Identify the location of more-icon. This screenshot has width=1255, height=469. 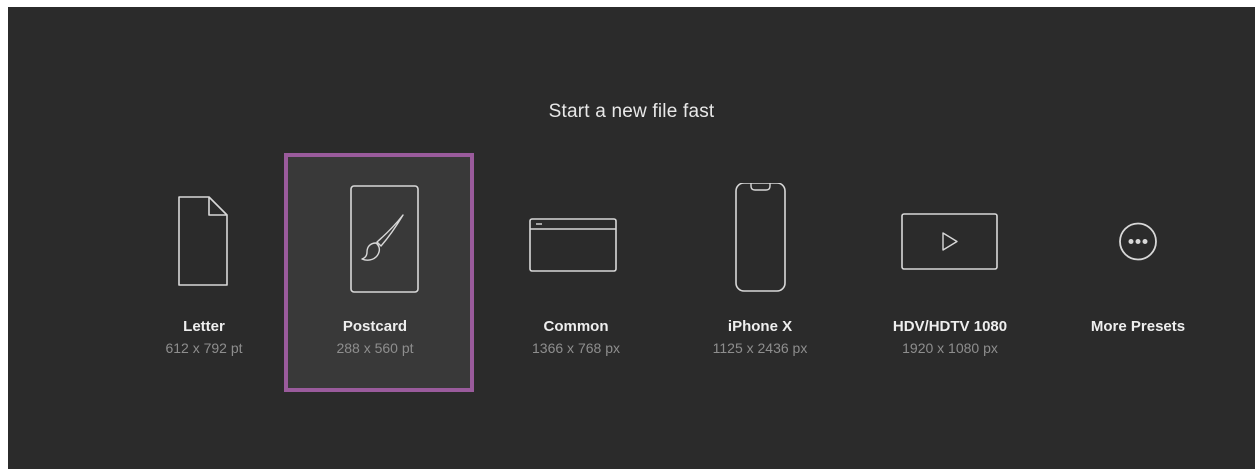
(1138, 243).